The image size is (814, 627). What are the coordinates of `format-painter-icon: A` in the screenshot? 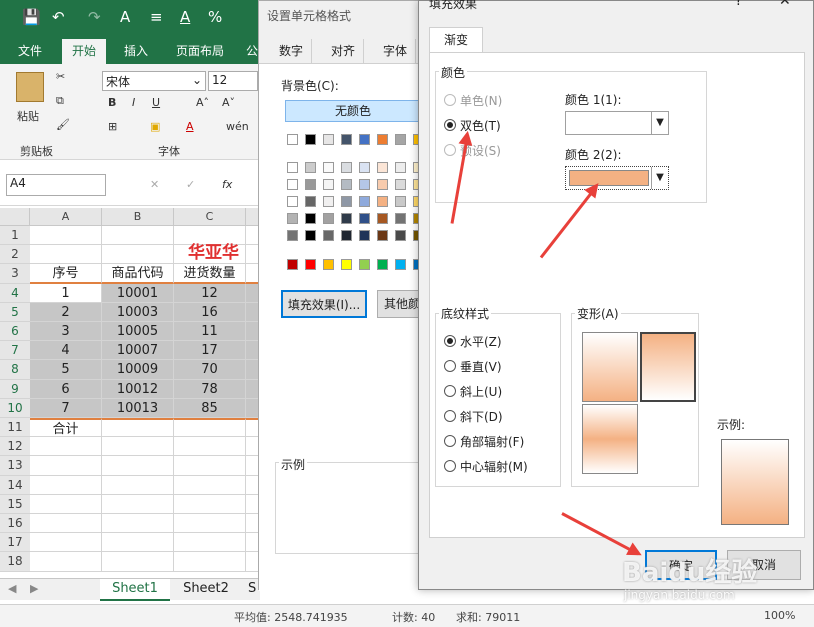 It's located at (125, 17).